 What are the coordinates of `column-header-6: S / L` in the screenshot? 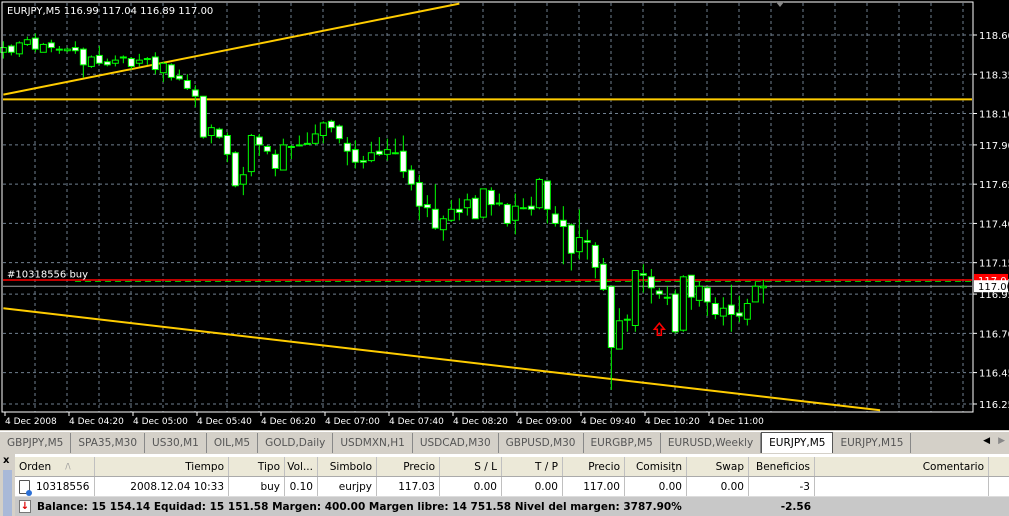 It's located at (471, 466).